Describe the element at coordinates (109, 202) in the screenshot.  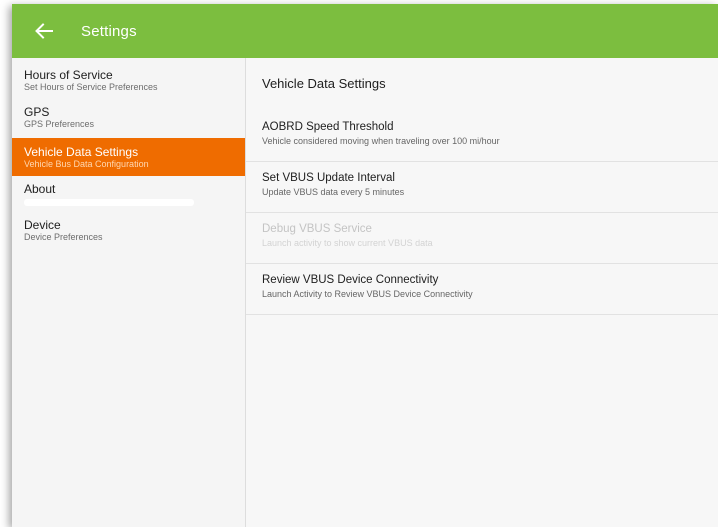
I see `about-placeholder-bar` at that location.